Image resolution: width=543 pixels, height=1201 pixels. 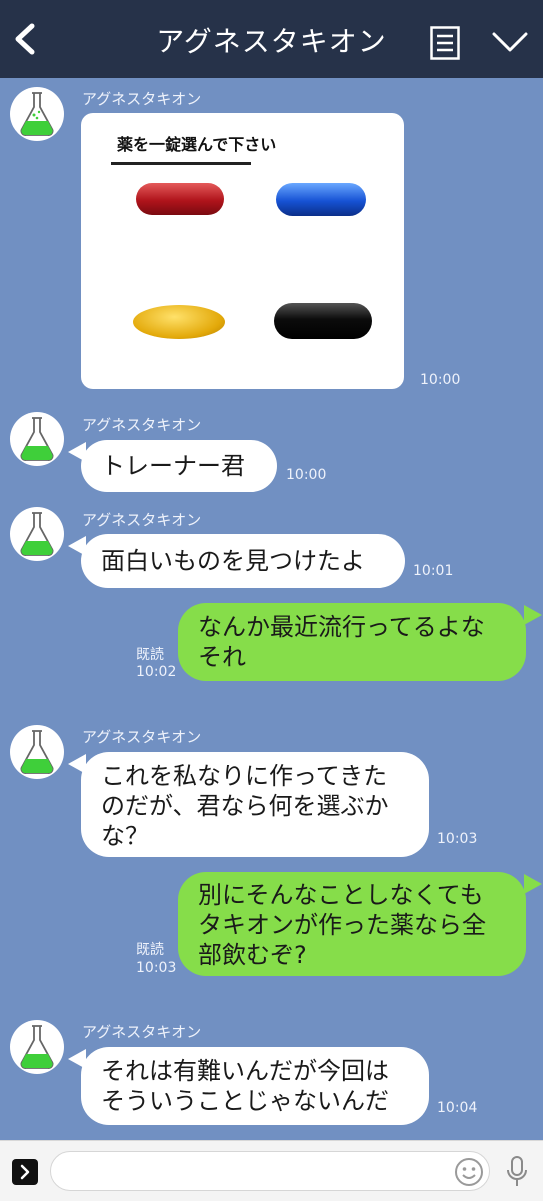 What do you see at coordinates (510, 42) in the screenshot?
I see `chevron-down-icon` at bounding box center [510, 42].